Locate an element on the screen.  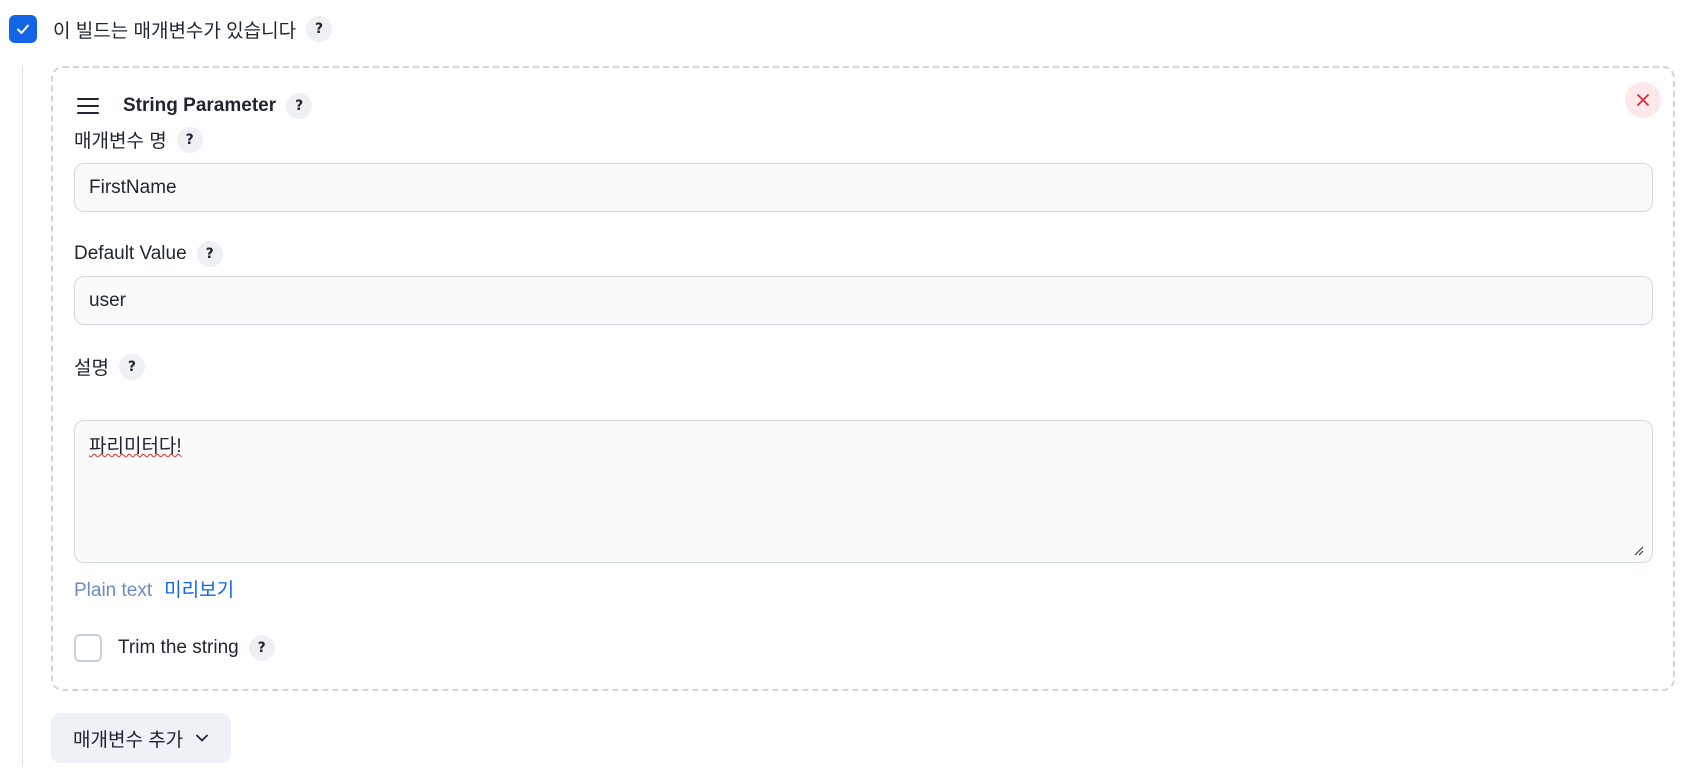
drag-handle-icon is located at coordinates (88, 106).